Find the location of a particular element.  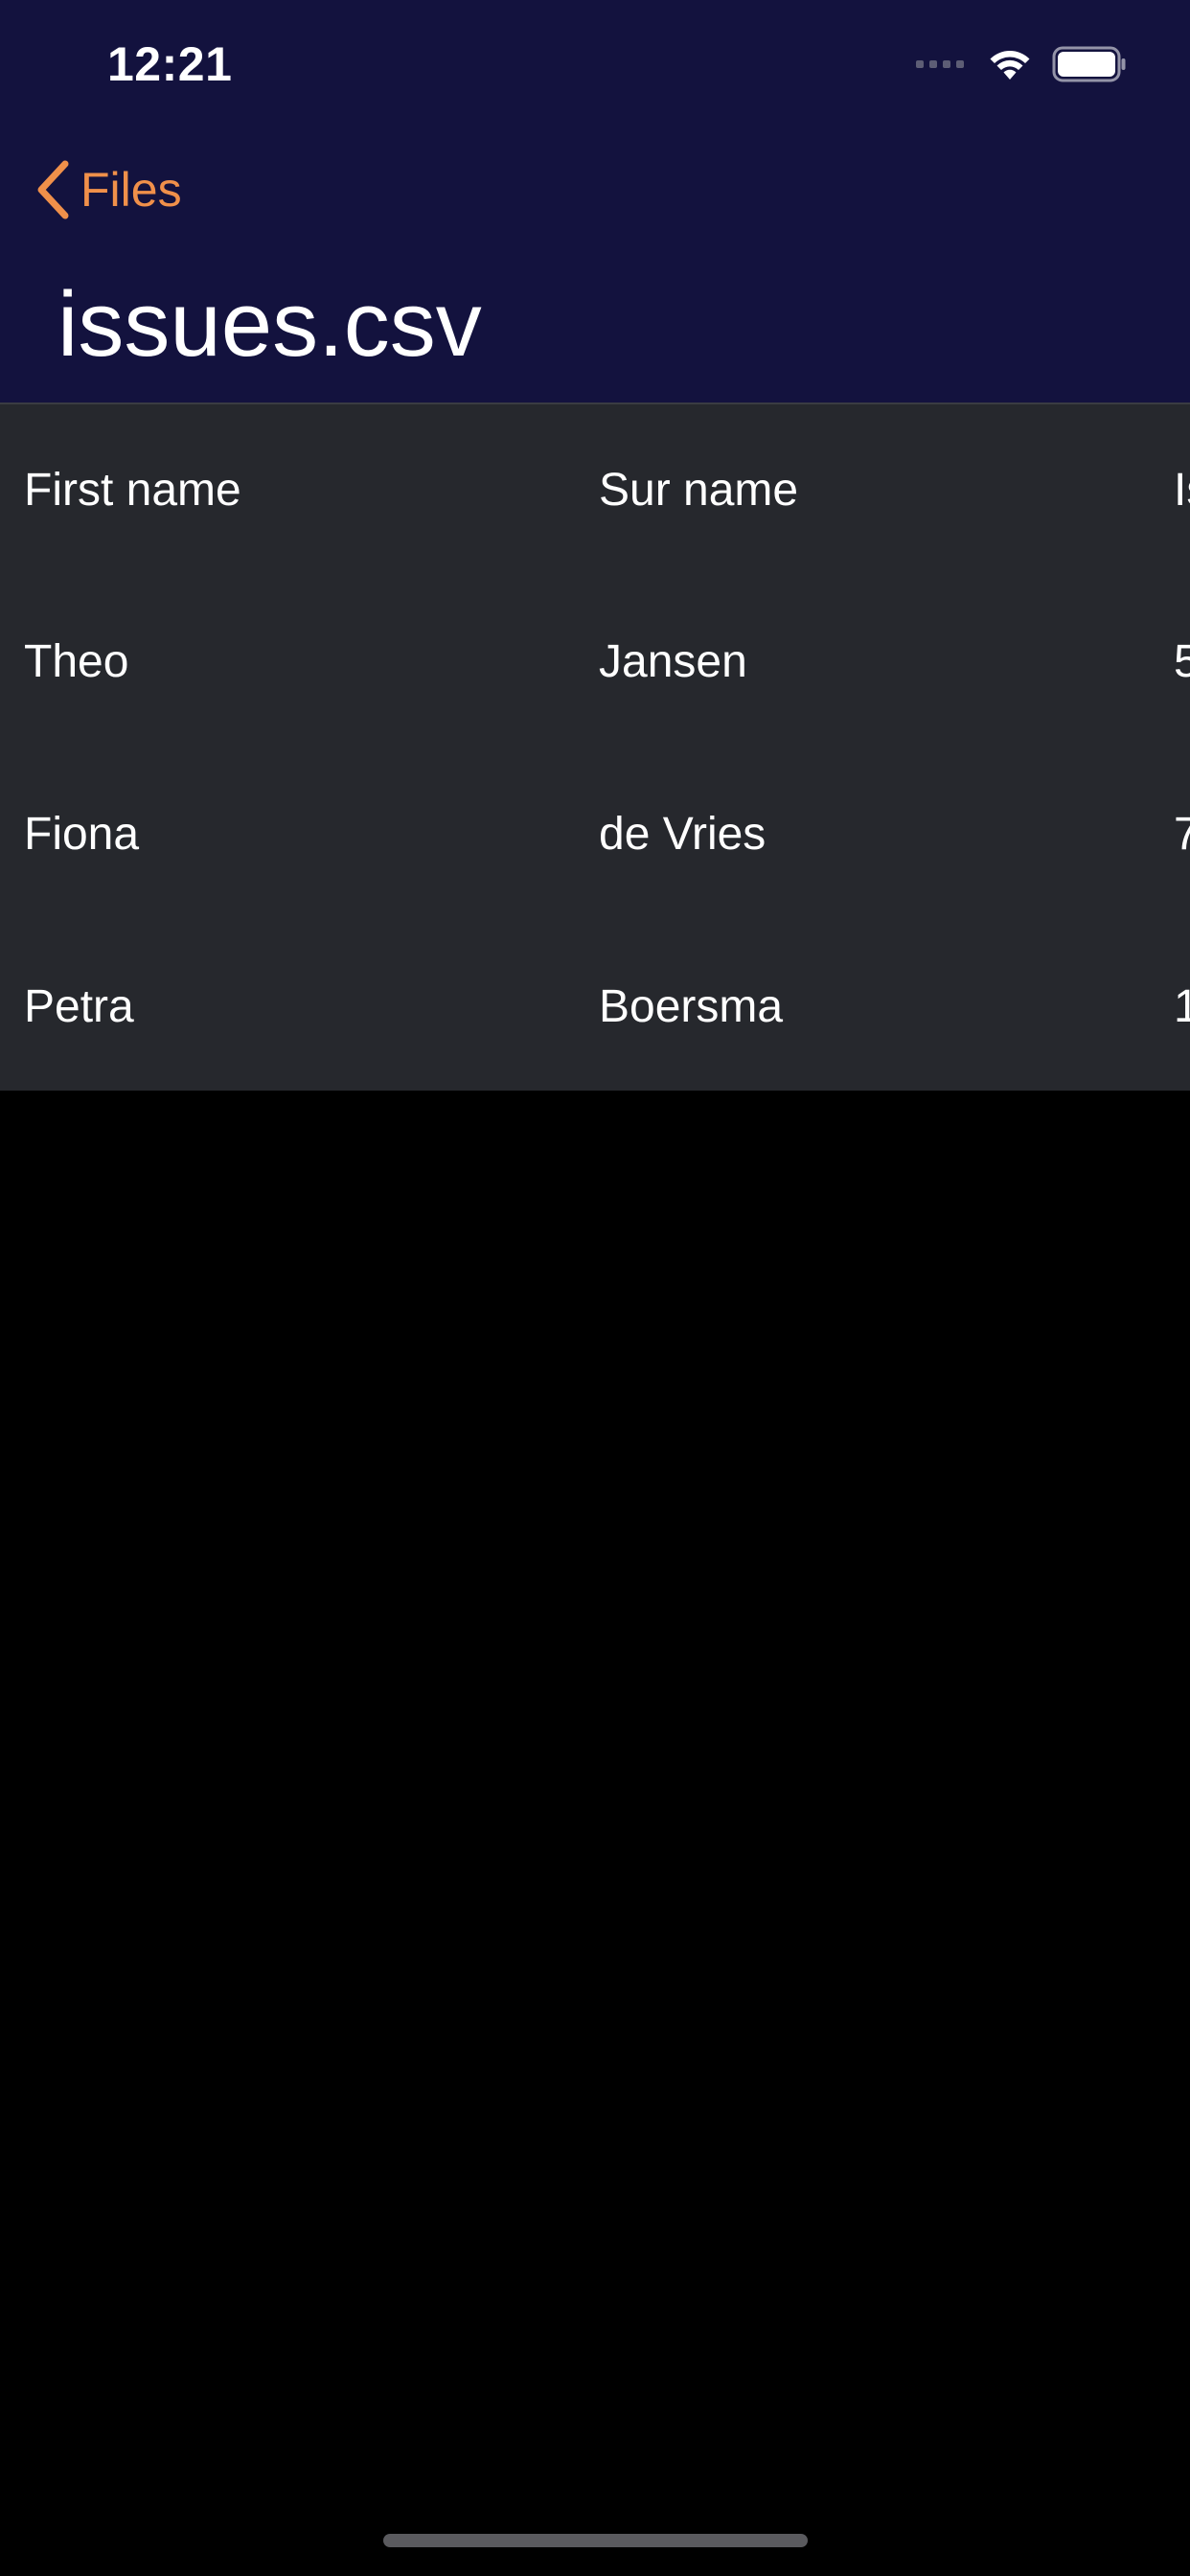

table-row: Theo Jansen 5 is located at coordinates (595, 661).